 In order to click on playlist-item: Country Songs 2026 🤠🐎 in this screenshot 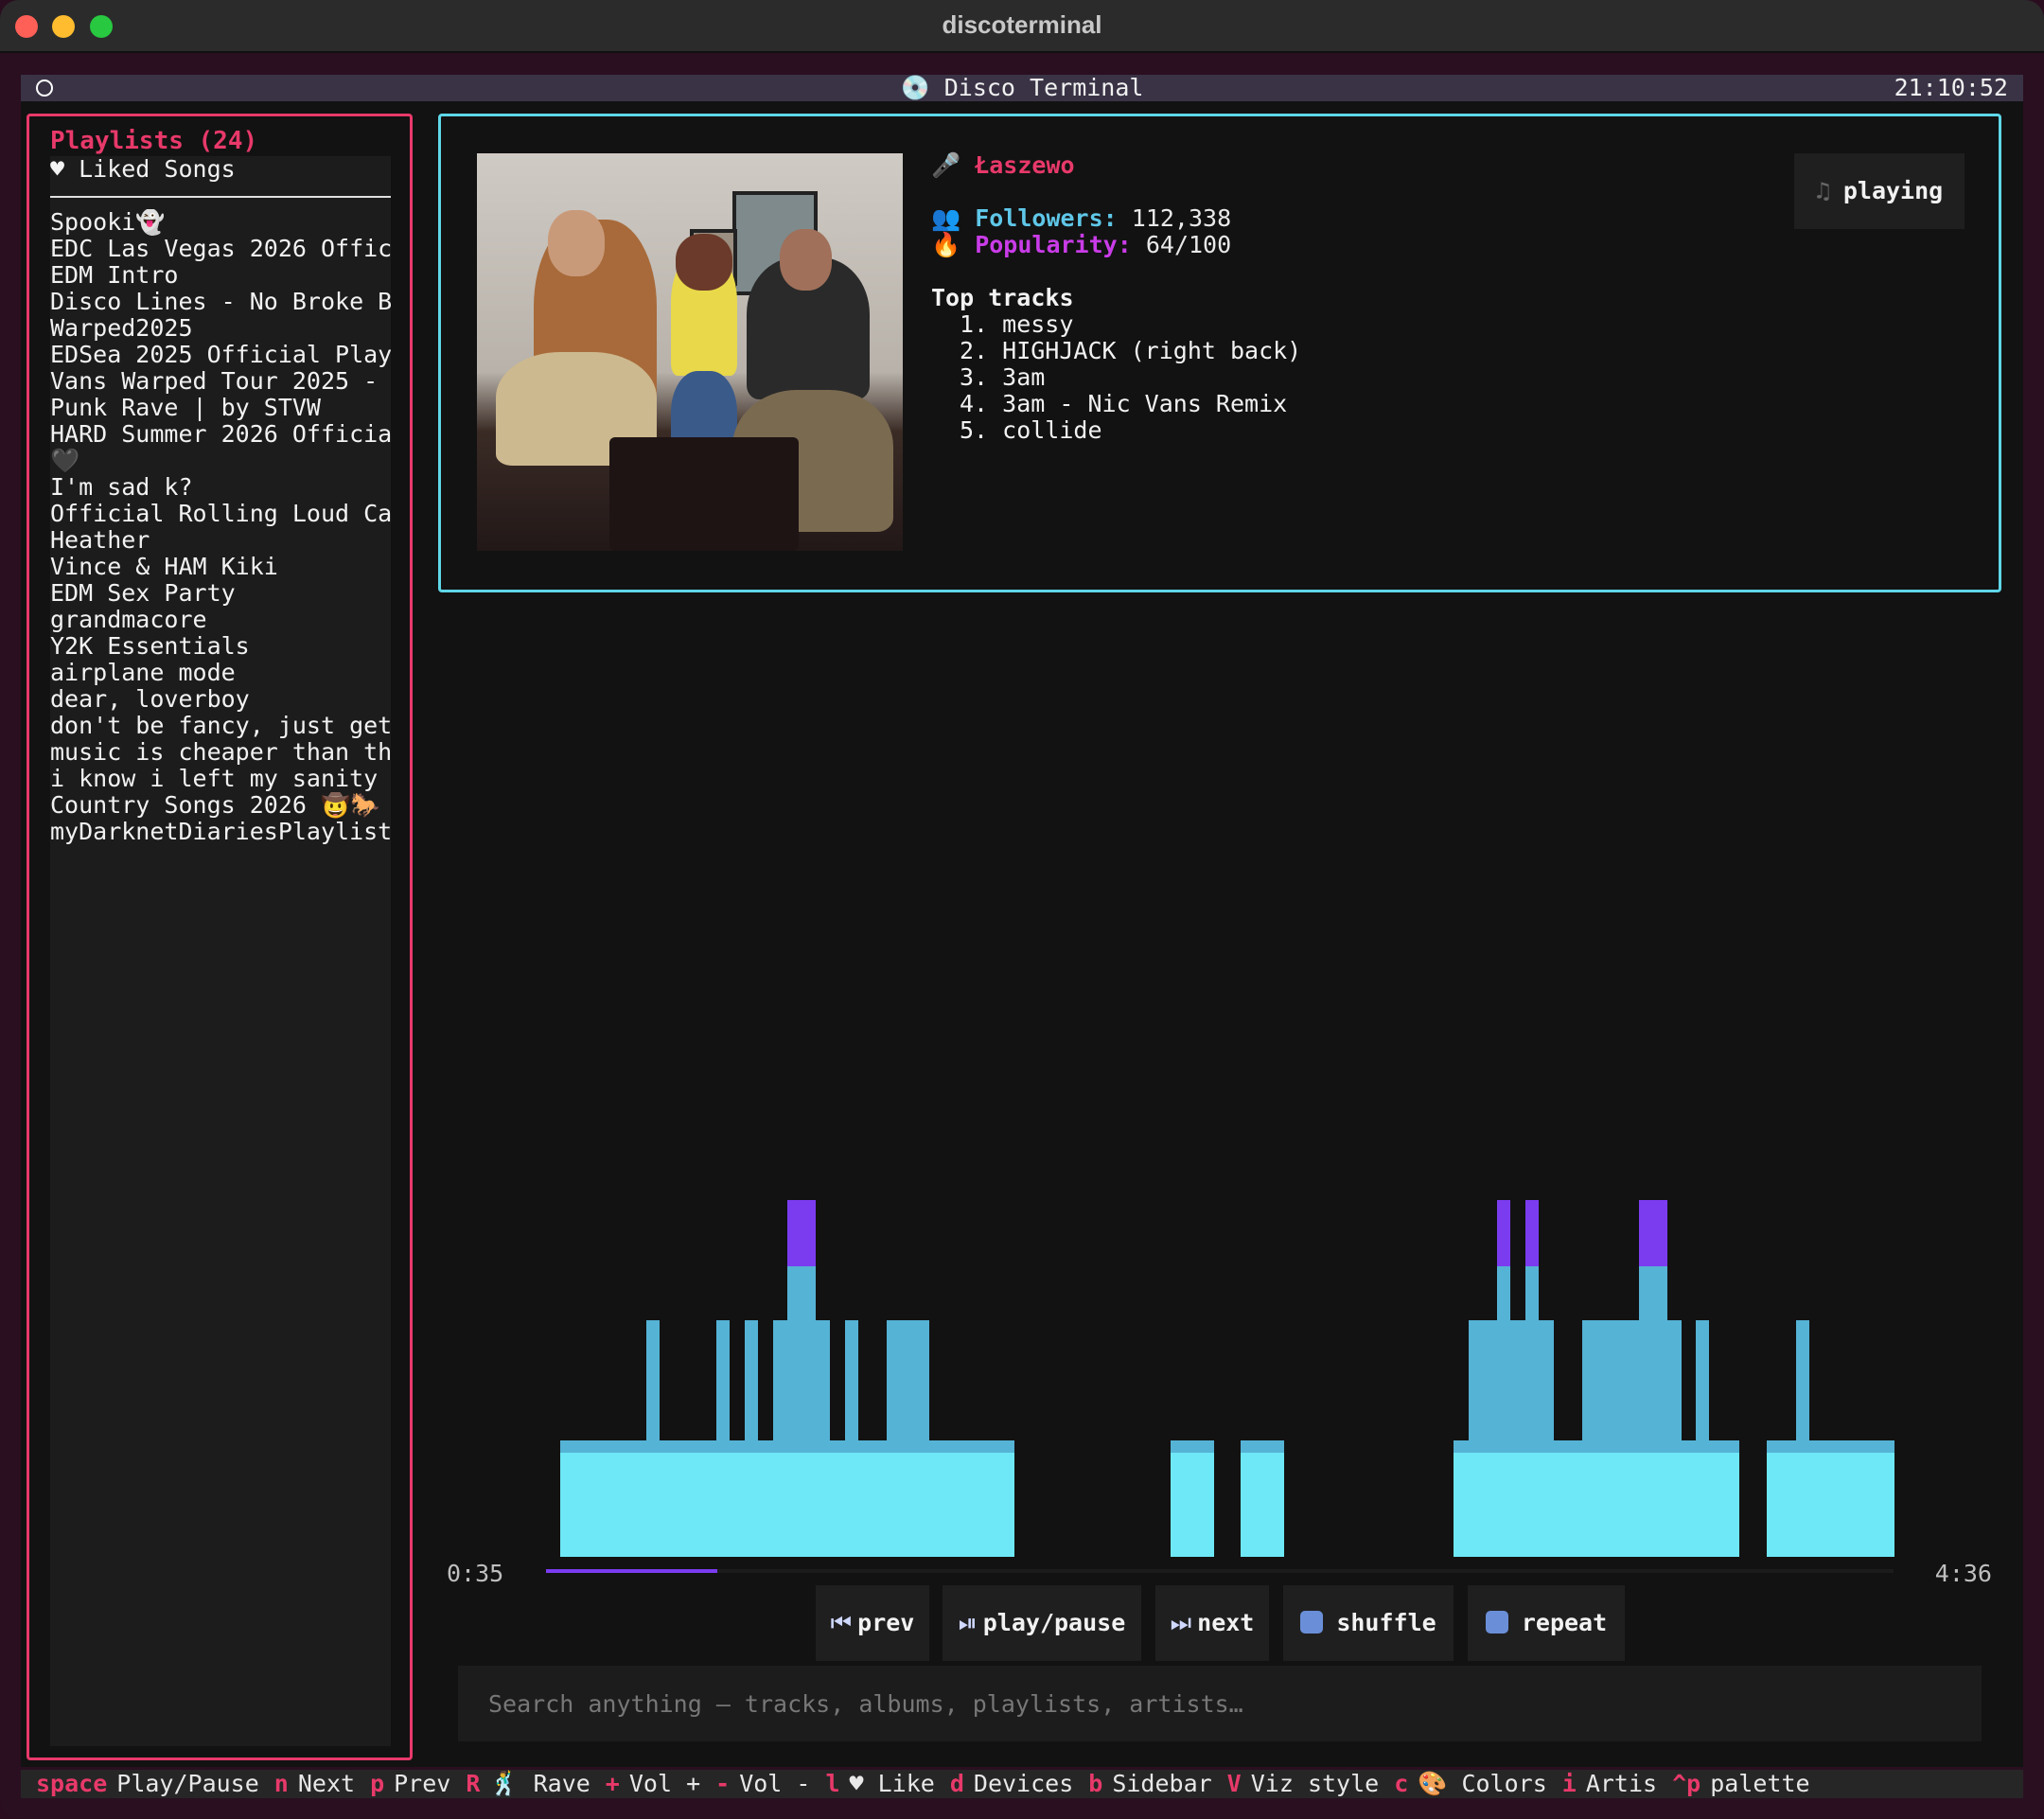, I will do `click(220, 805)`.